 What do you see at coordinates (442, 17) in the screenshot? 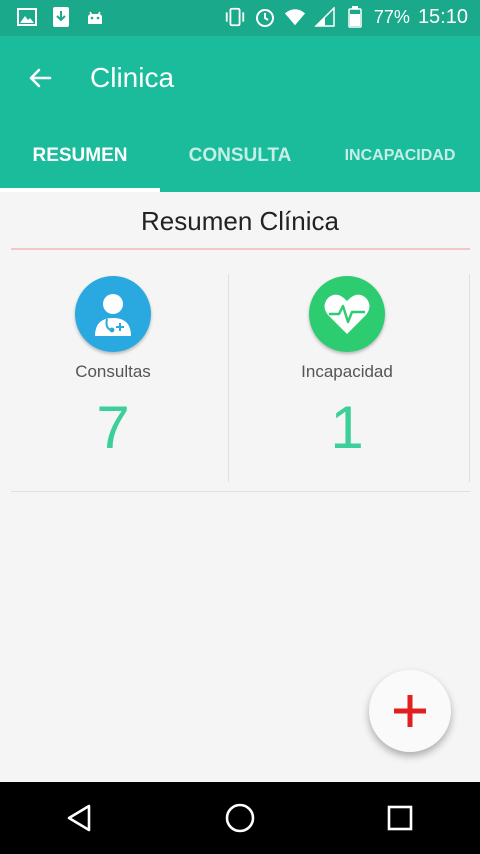
I see `status-time: 15:10` at bounding box center [442, 17].